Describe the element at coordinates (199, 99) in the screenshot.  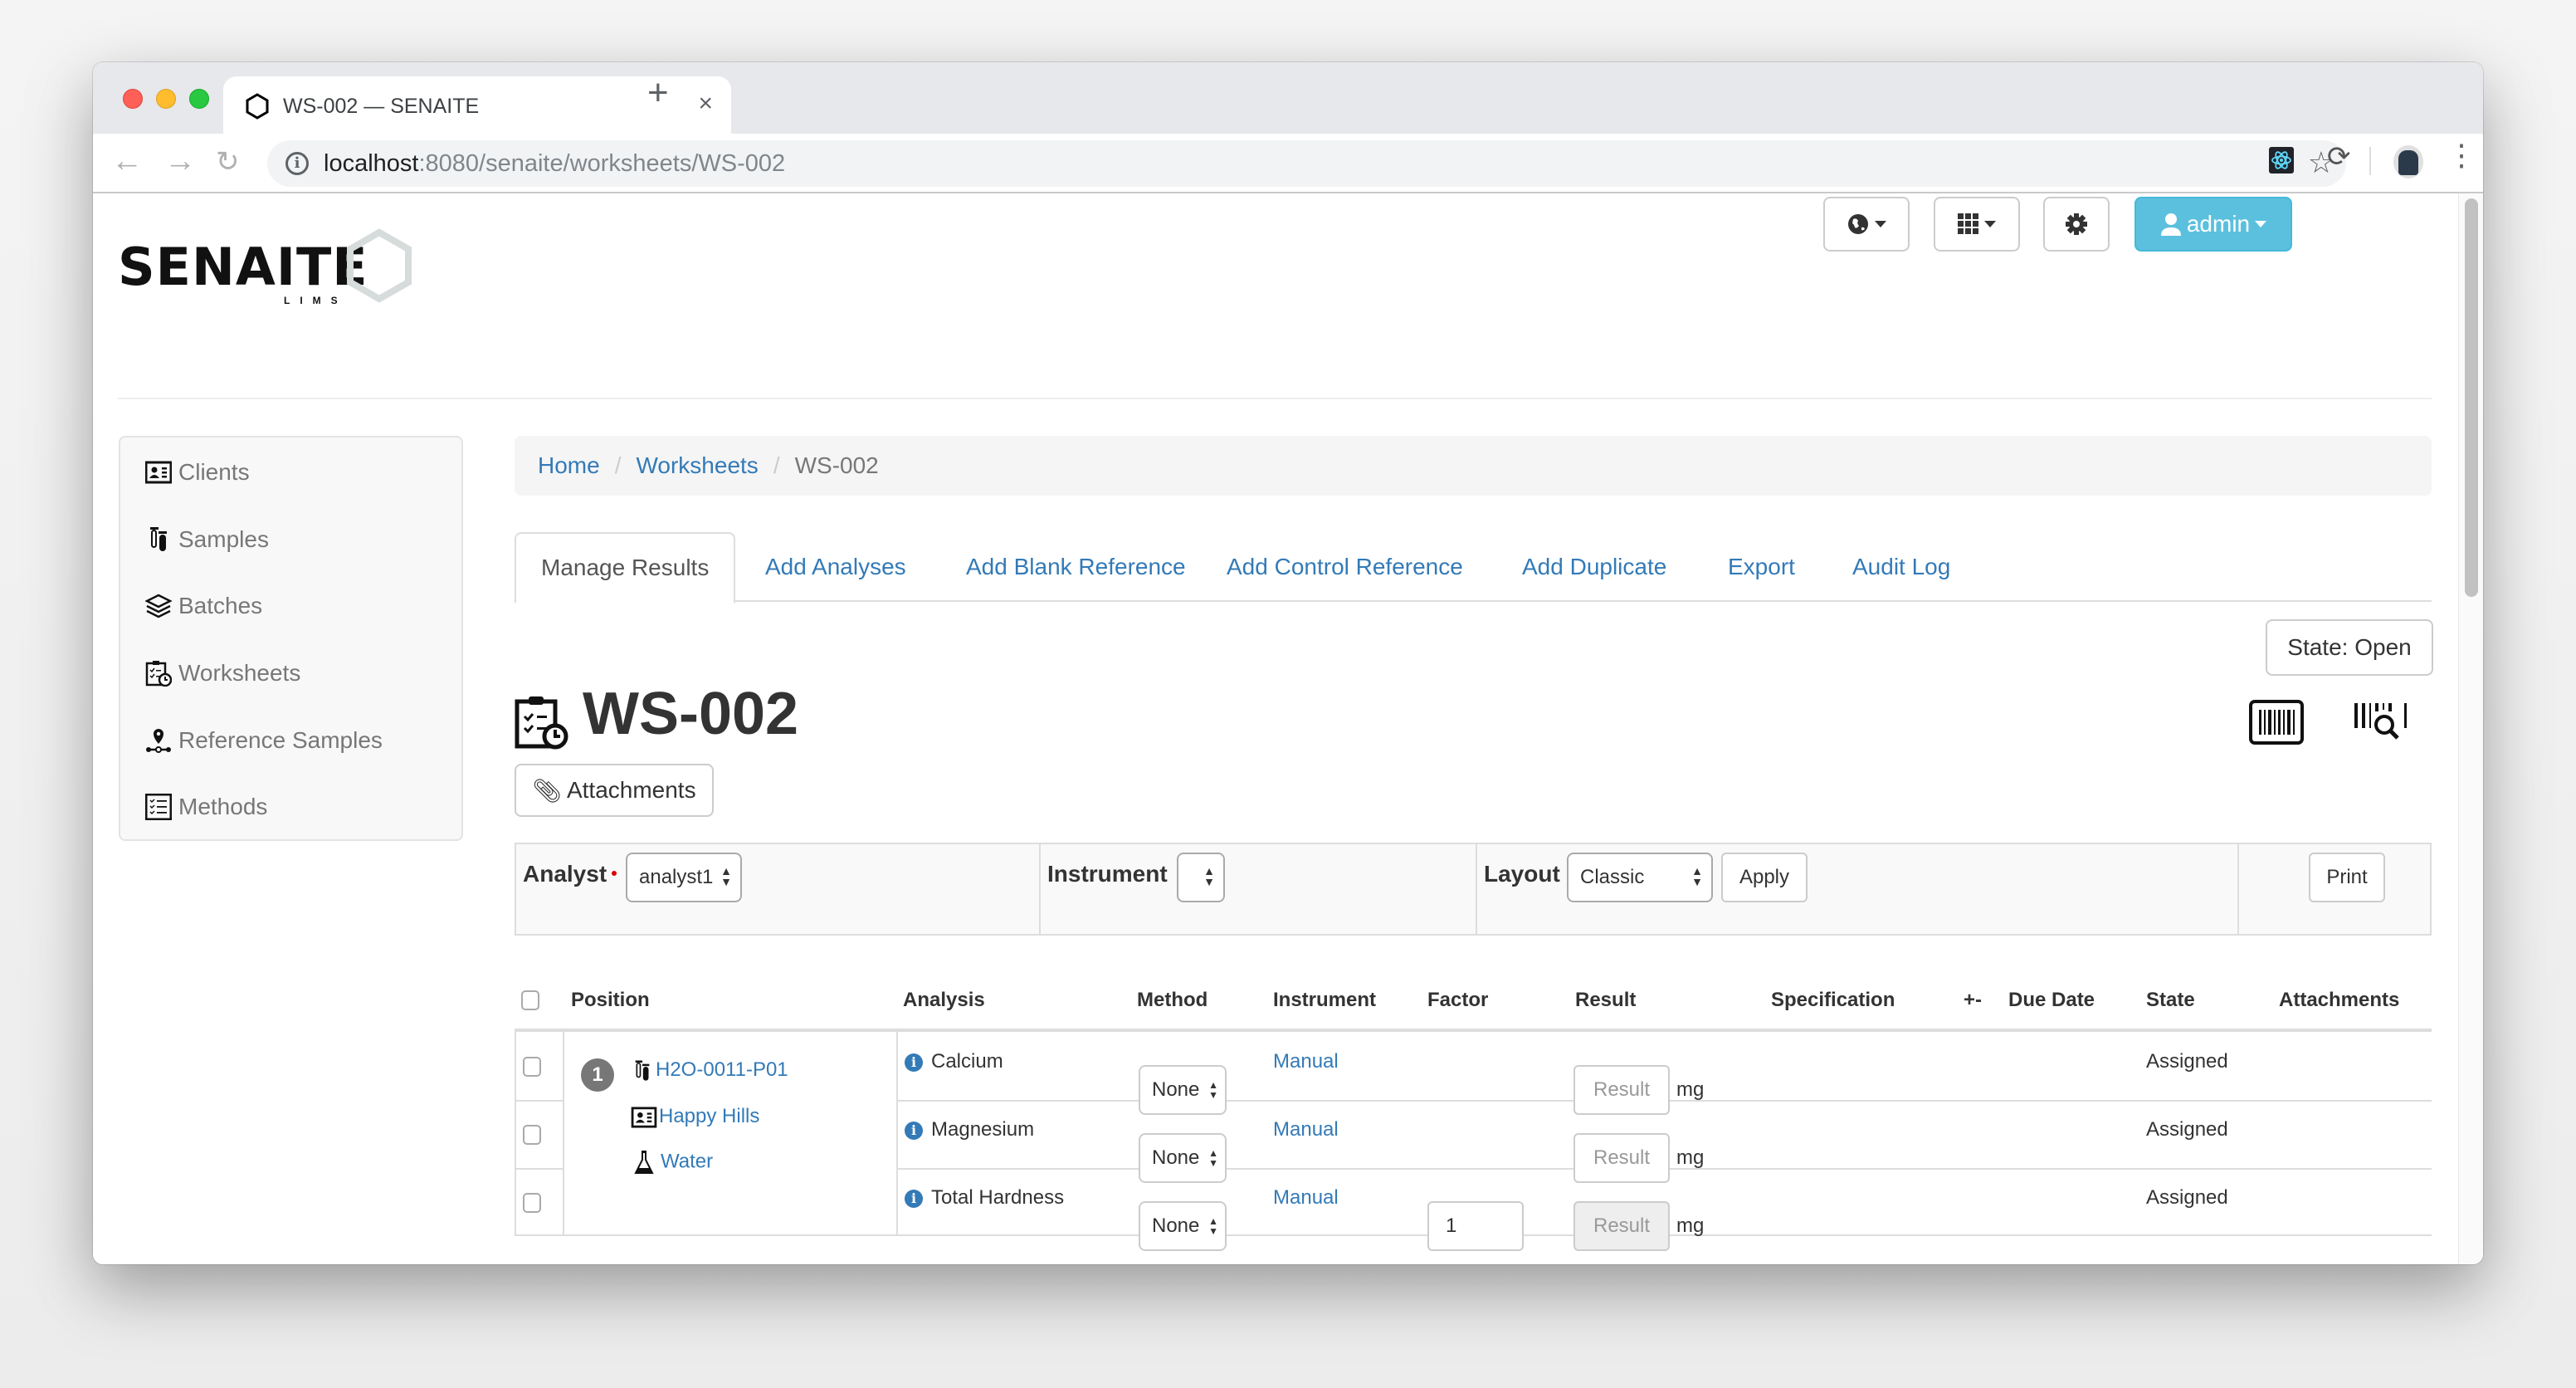
I see `maximize-window-button` at that location.